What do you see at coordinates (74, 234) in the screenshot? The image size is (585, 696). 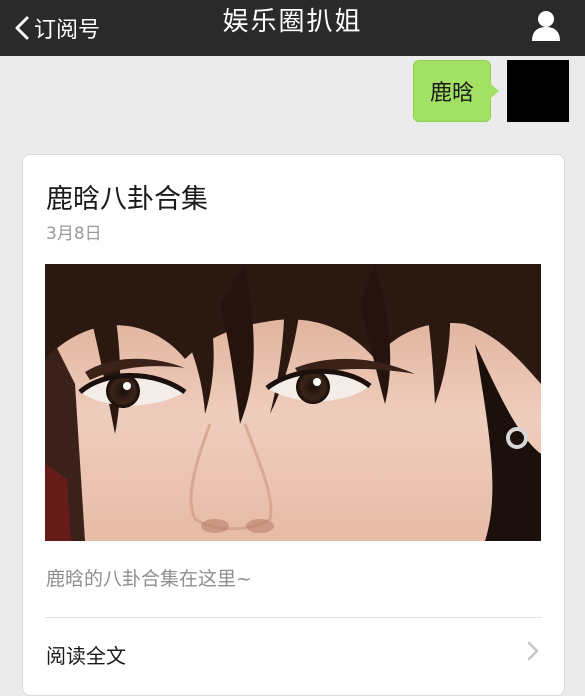 I see `article-date: 3月8日` at bounding box center [74, 234].